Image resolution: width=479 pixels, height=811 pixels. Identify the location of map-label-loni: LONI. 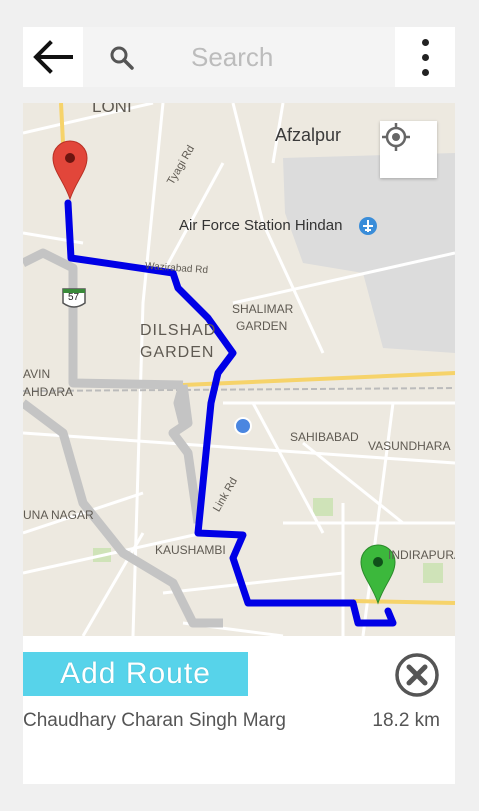
(112, 109).